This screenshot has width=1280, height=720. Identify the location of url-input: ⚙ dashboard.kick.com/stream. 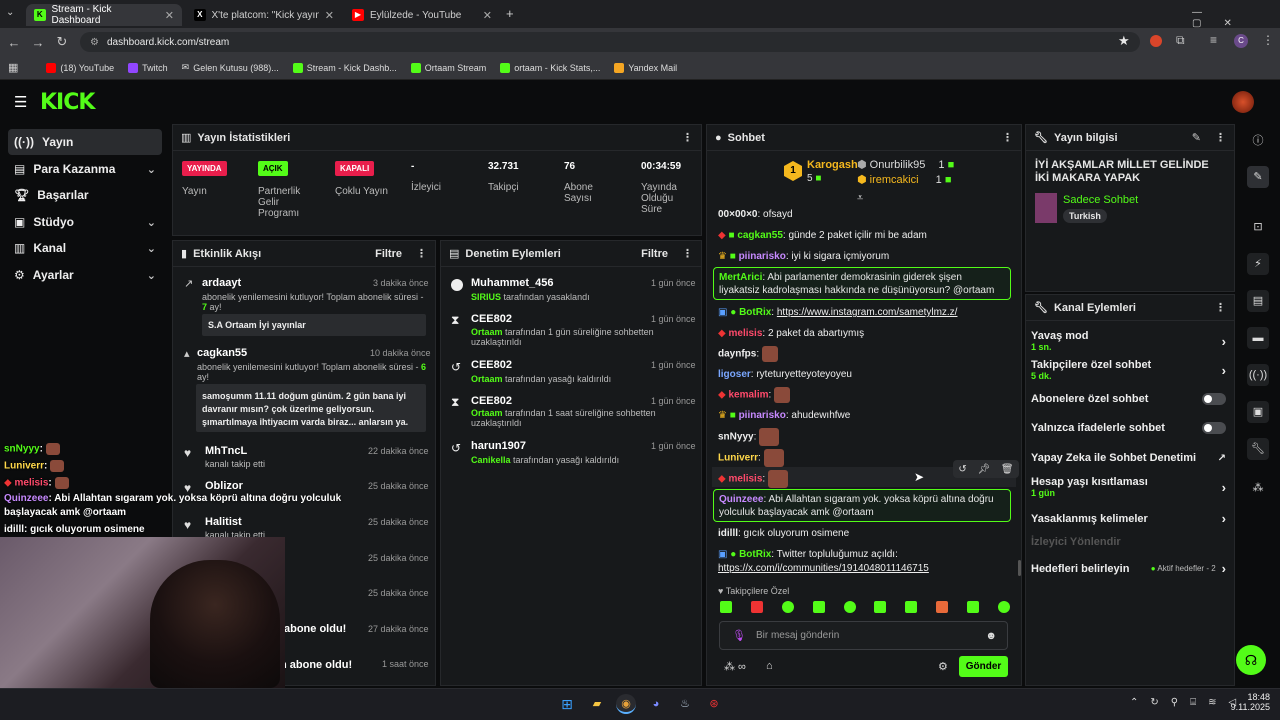
(610, 42).